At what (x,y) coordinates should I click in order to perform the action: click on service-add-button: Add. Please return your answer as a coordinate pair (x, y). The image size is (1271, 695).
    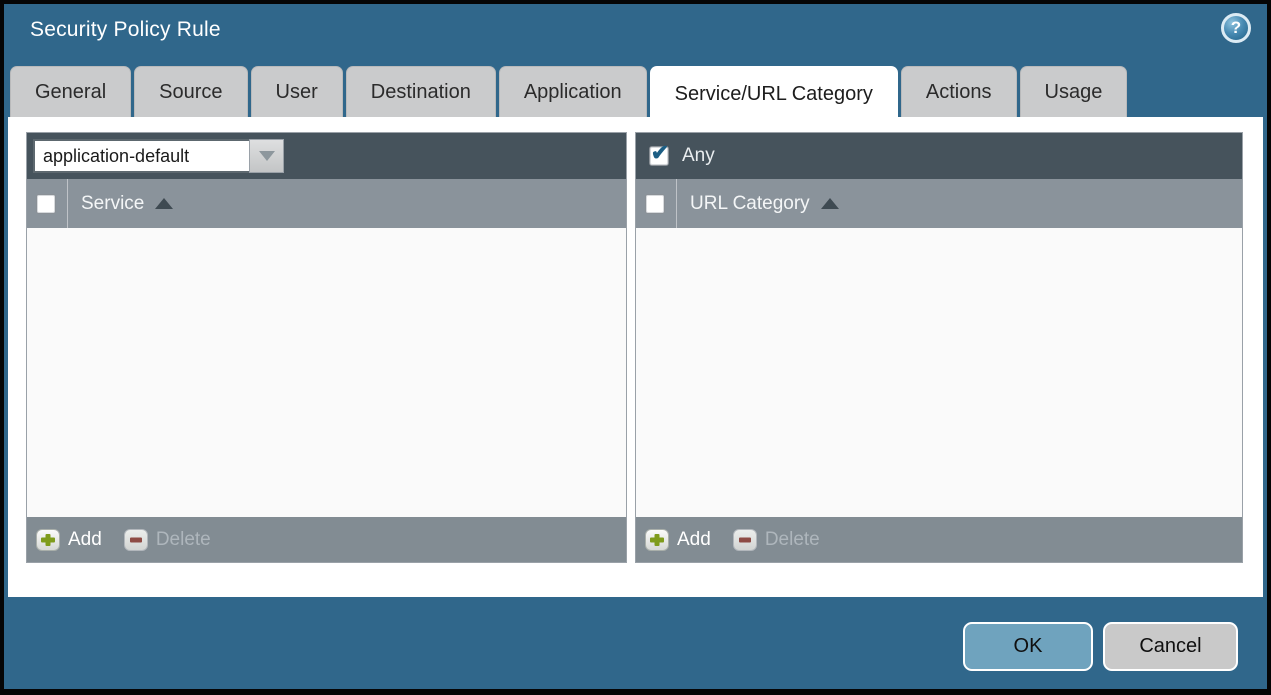
    Looking at the image, I should click on (69, 539).